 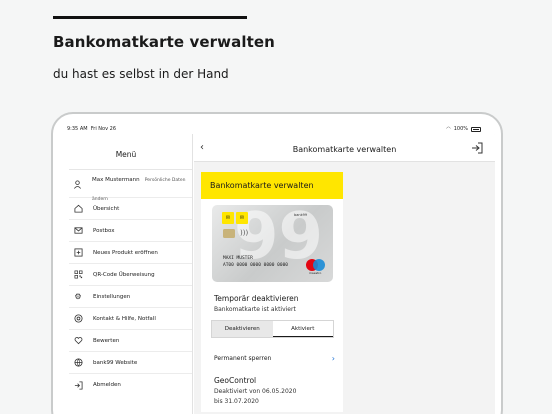 I want to click on sidebar-item-label: Kontakt & Hilfe, Notfall, so click(x=124, y=318).